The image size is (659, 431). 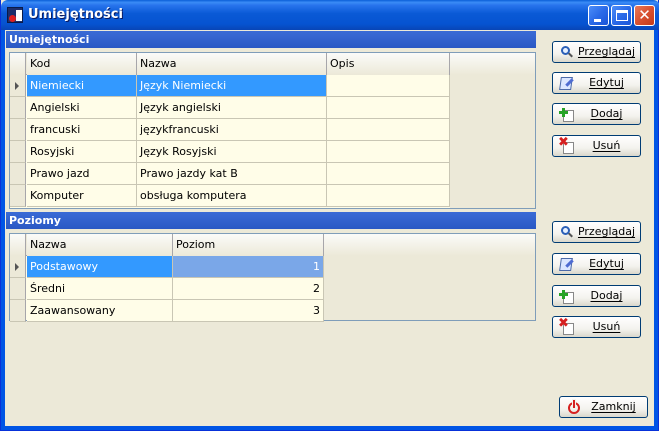 I want to click on cell-poziom: 1, so click(x=248, y=267).